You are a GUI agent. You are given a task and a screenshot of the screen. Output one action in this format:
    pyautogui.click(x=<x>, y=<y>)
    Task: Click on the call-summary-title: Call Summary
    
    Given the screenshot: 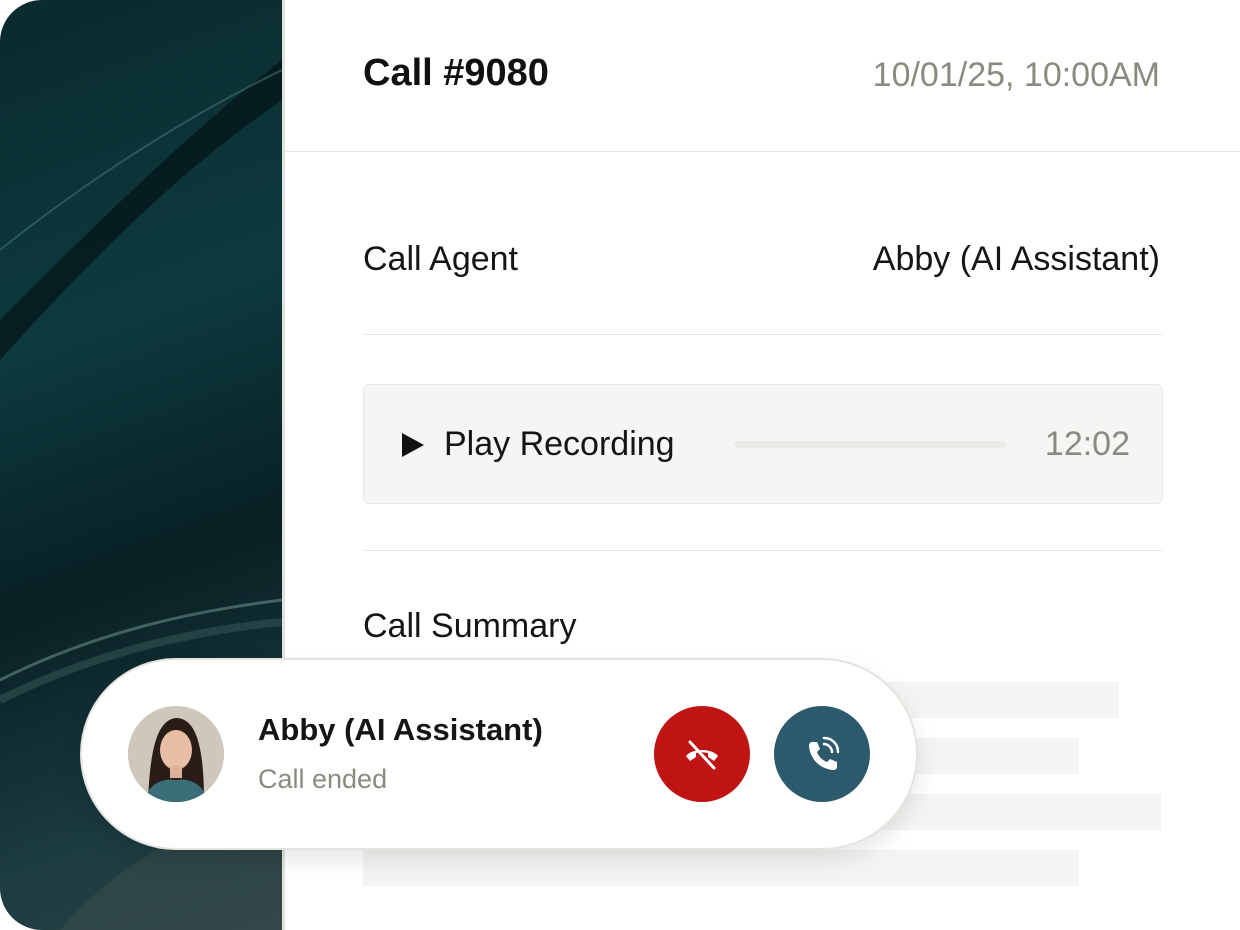 What is the action you would take?
    pyautogui.click(x=470, y=626)
    